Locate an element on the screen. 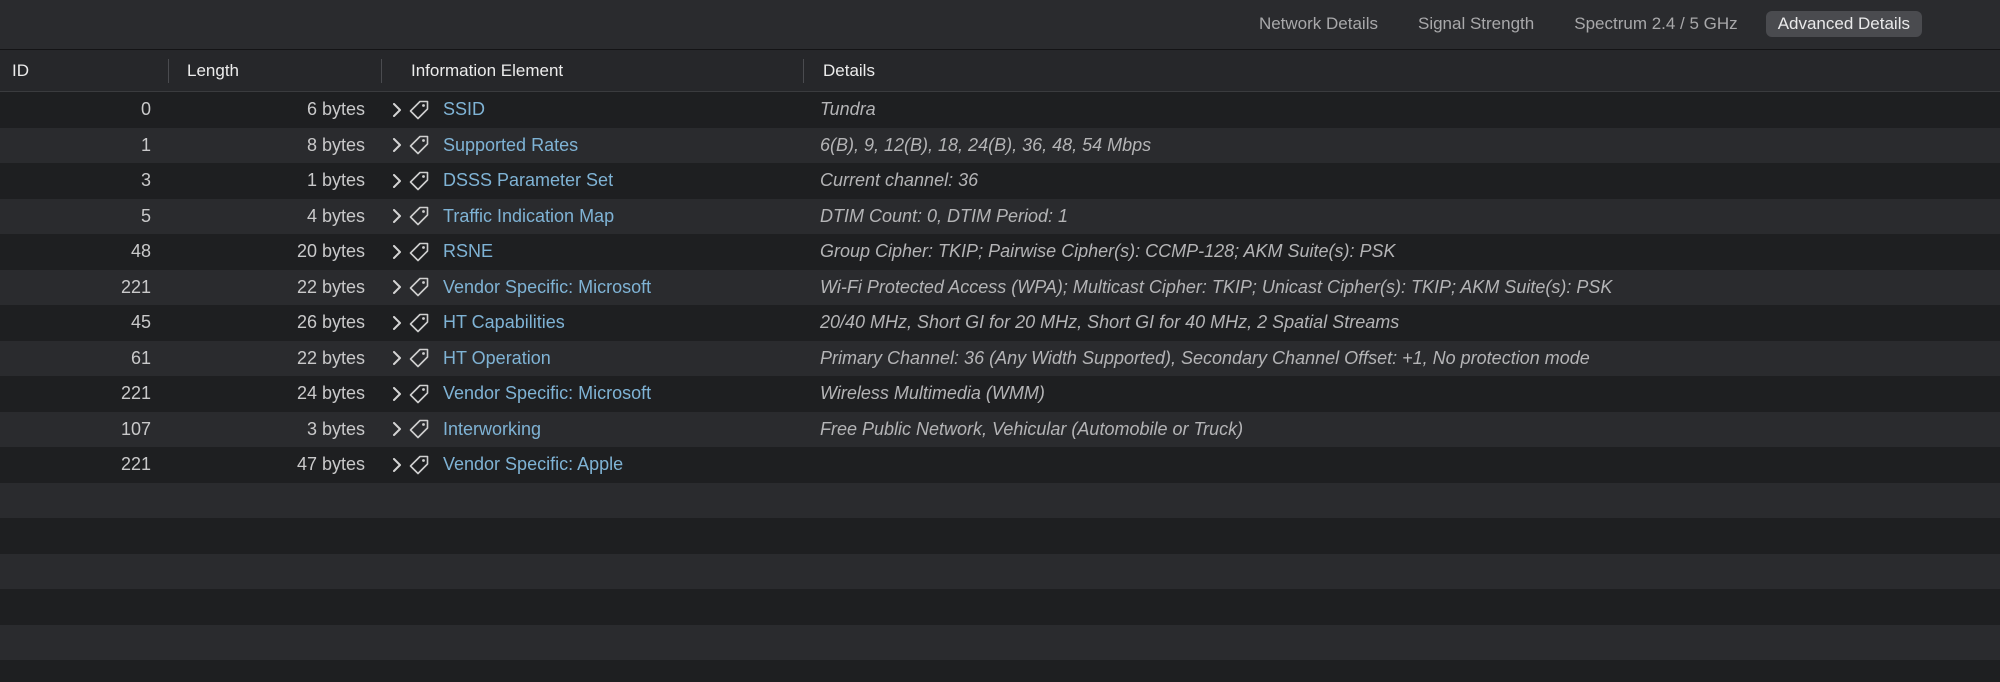  row-length: 8 bytes is located at coordinates (335, 144).